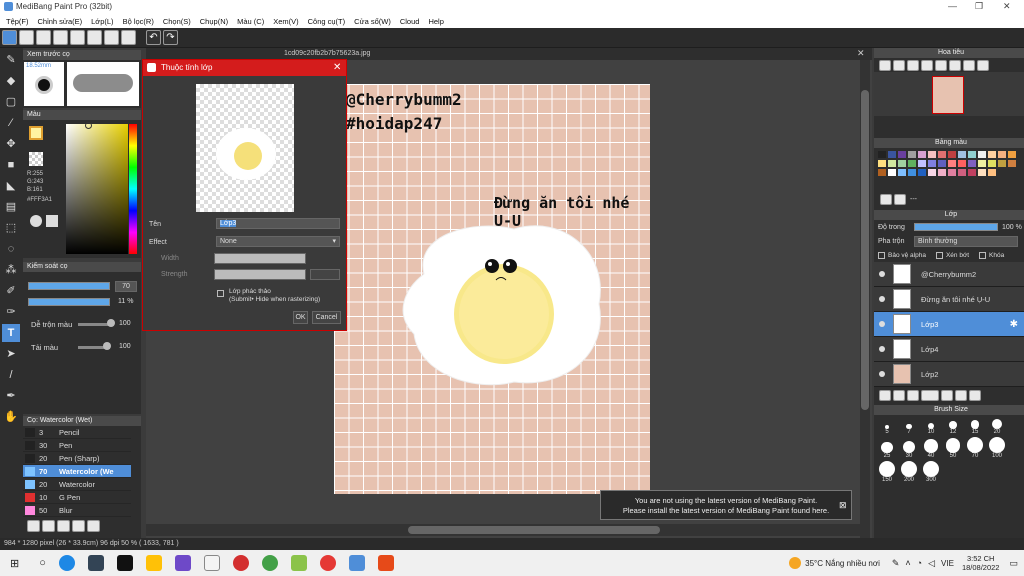 The image size is (1024, 576). I want to click on layer-folder-icon, so click(947, 395).